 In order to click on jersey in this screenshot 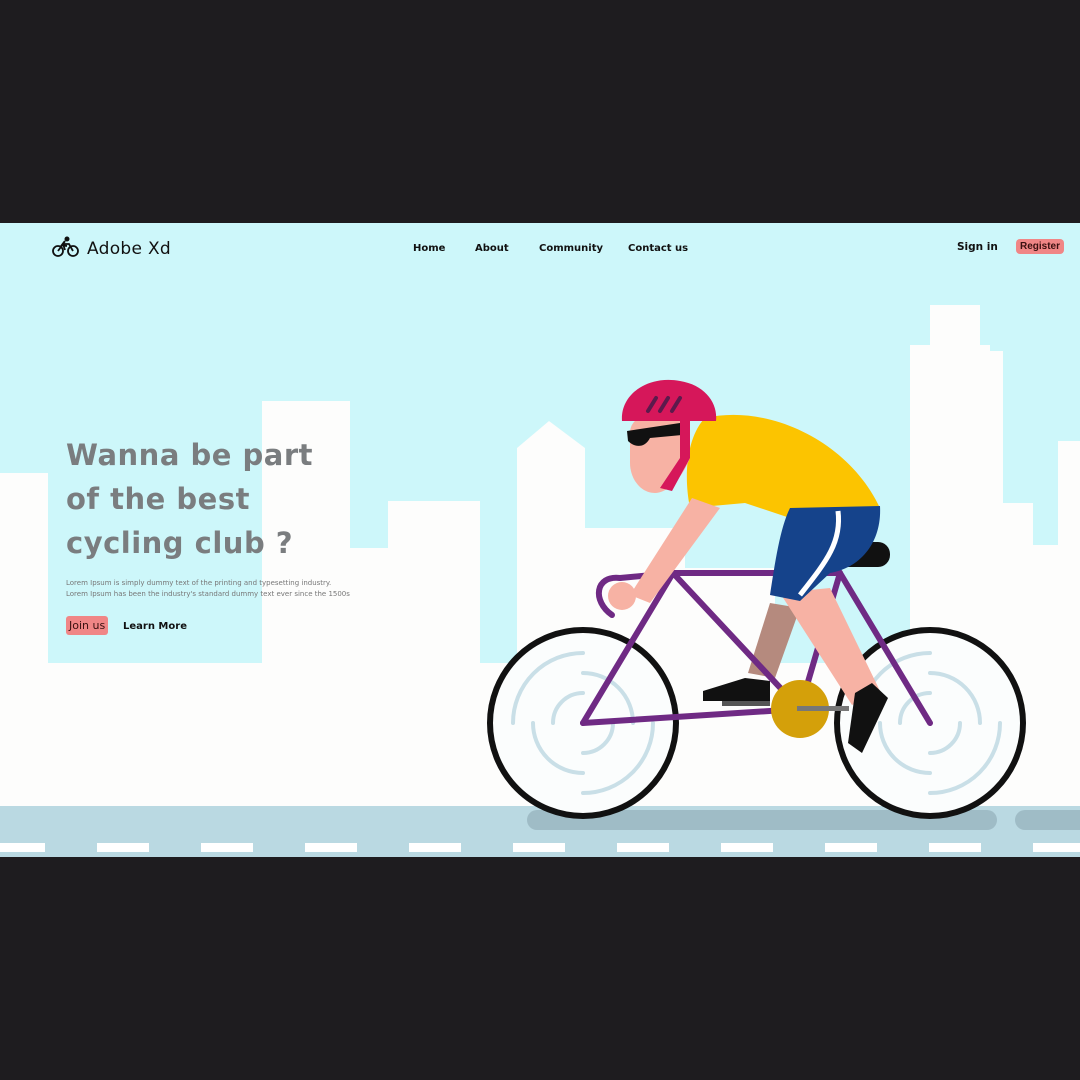, I will do `click(783, 466)`.